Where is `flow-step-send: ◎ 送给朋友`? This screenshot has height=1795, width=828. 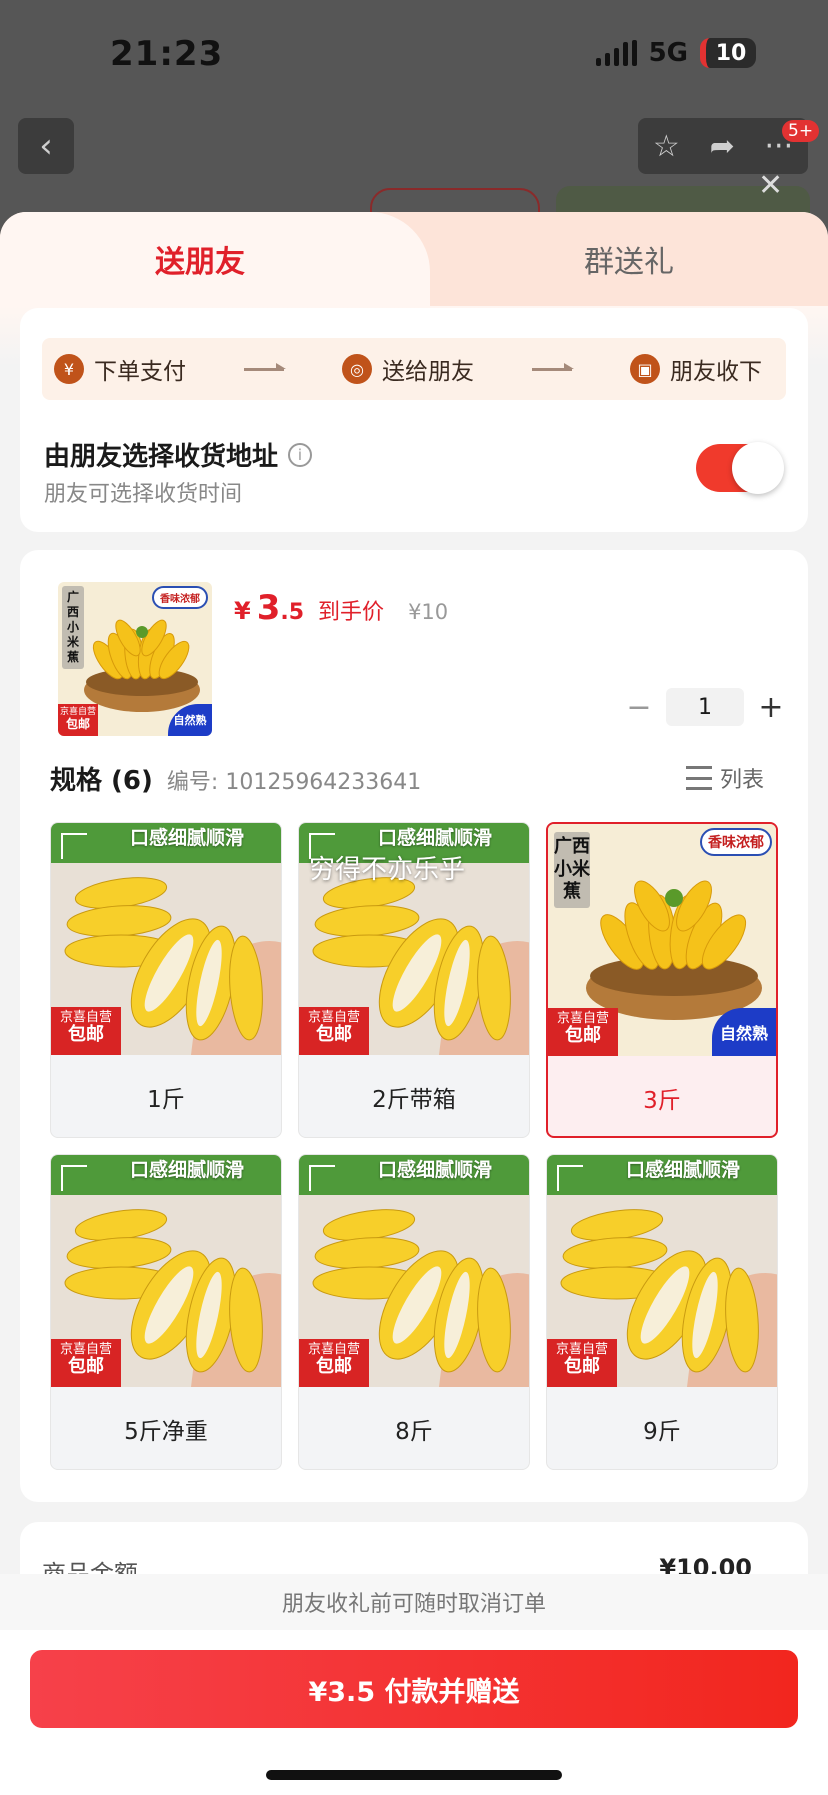
flow-step-send: ◎ 送给朋友 is located at coordinates (408, 369).